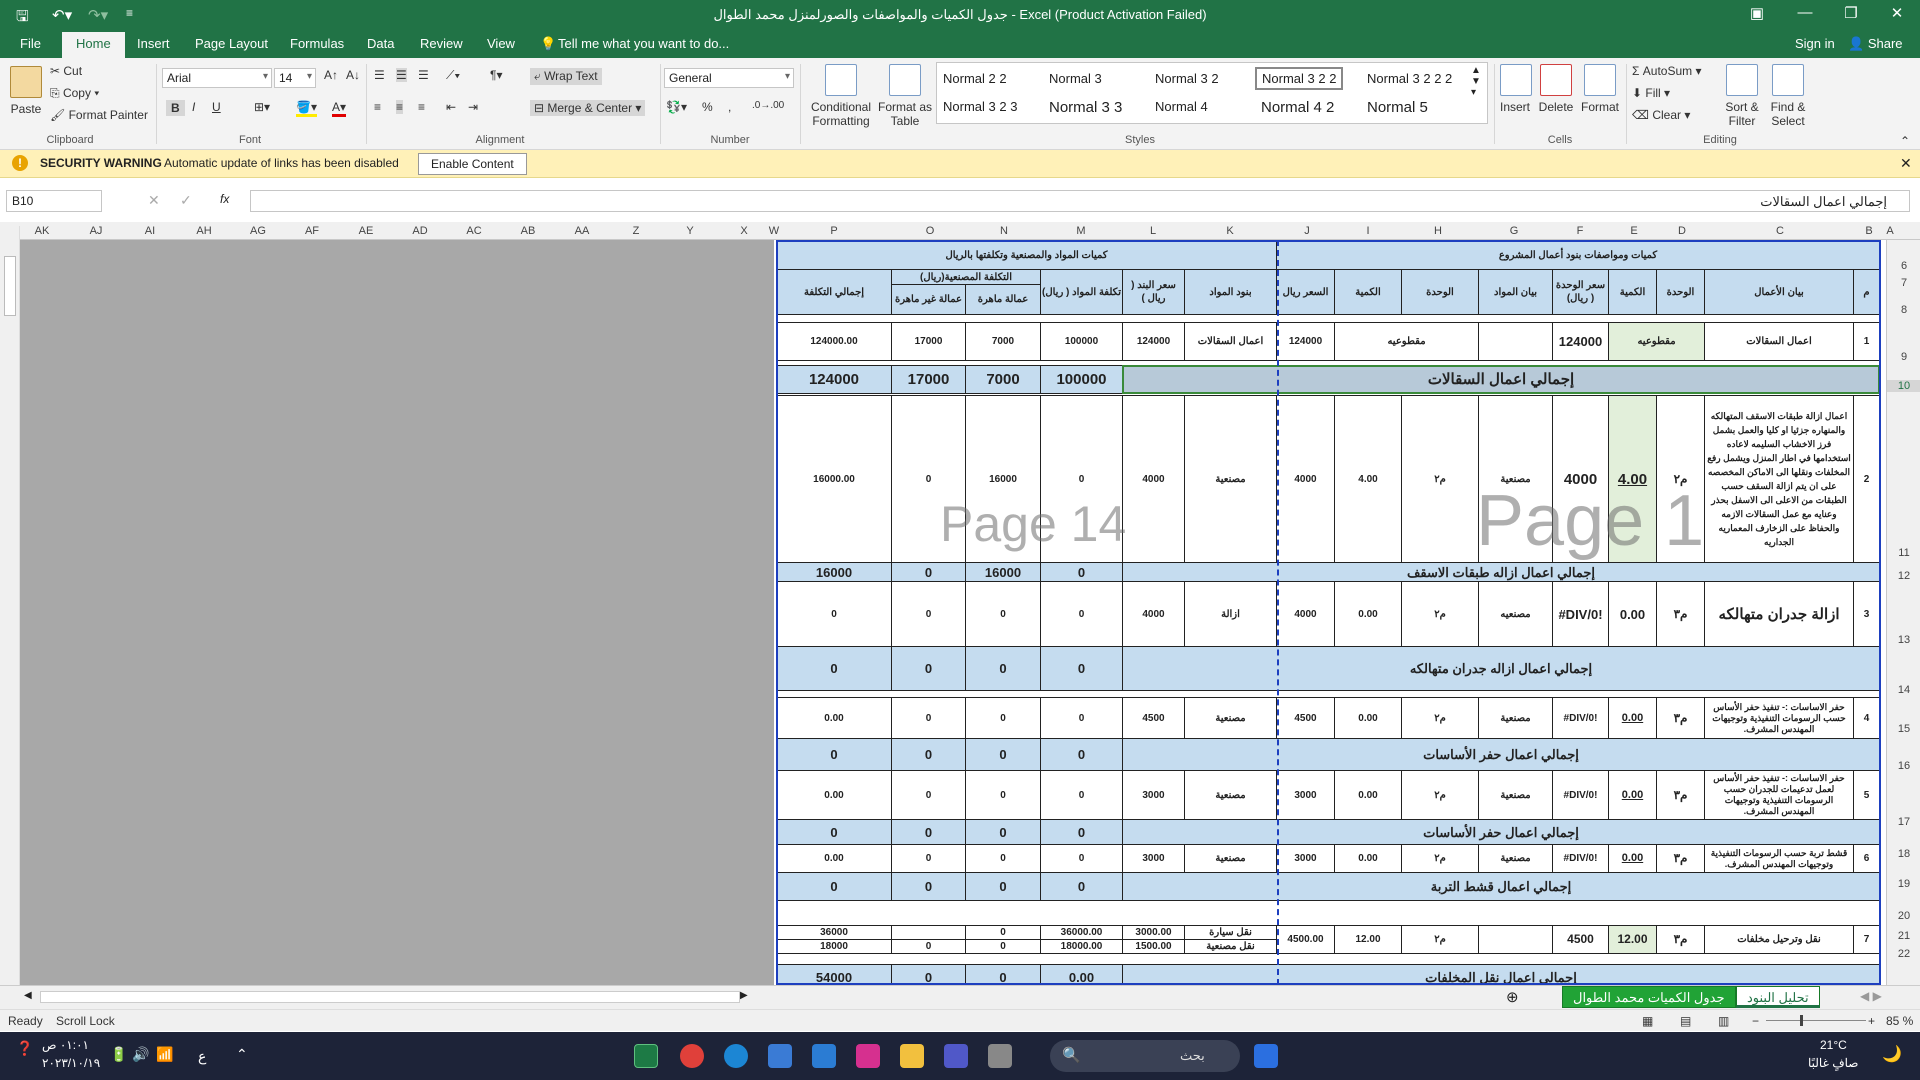 The image size is (1920, 1080). What do you see at coordinates (420, 231) in the screenshot?
I see `column-header: AD` at bounding box center [420, 231].